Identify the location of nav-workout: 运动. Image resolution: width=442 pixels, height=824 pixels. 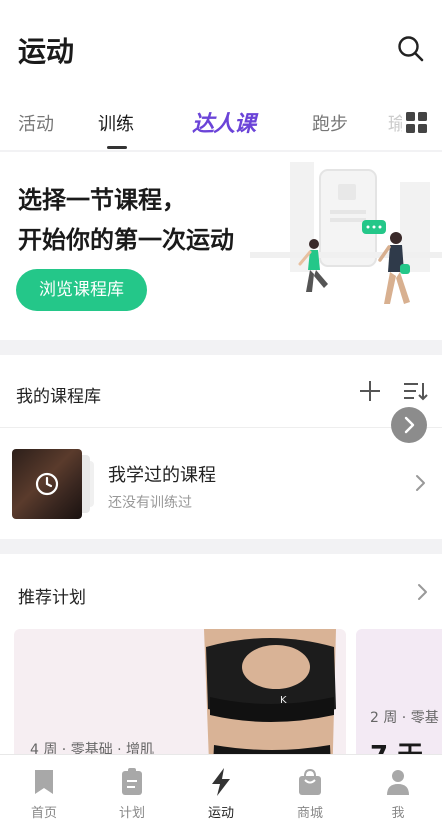
(221, 789).